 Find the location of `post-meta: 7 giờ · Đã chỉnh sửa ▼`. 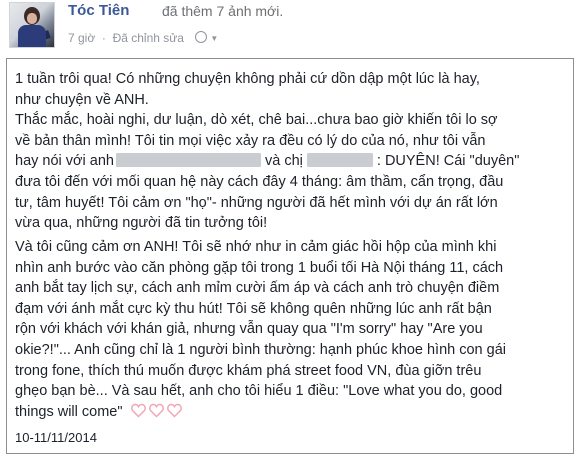

post-meta: 7 giờ · Đã chỉnh sửa ▼ is located at coordinates (143, 38).